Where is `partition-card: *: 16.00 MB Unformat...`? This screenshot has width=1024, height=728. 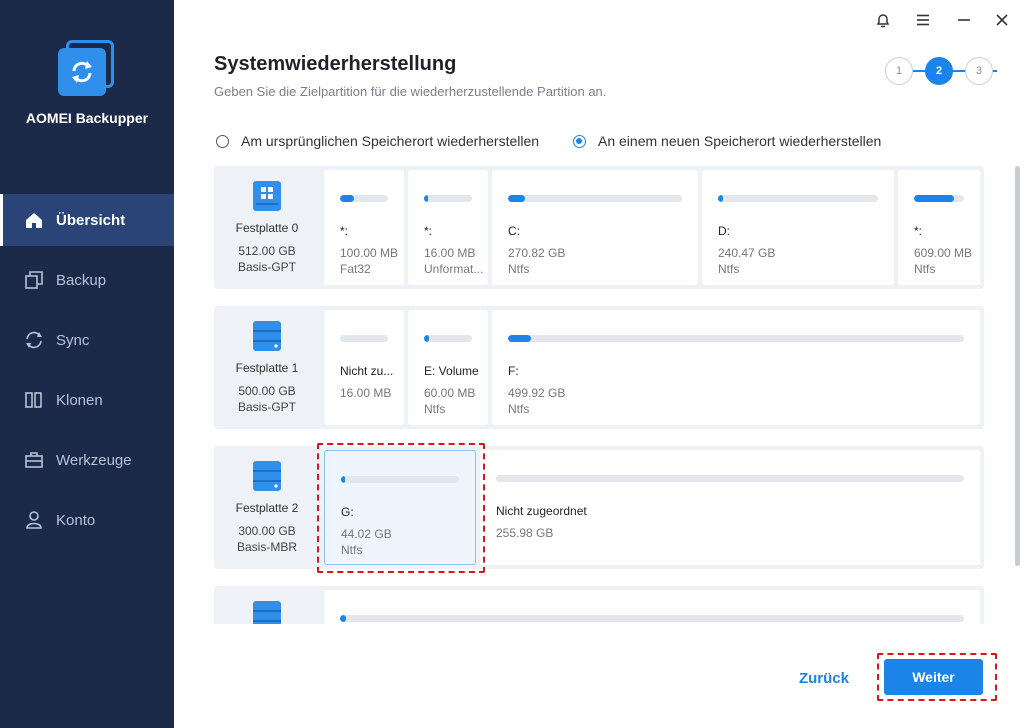 partition-card: *: 16.00 MB Unformat... is located at coordinates (448, 227).